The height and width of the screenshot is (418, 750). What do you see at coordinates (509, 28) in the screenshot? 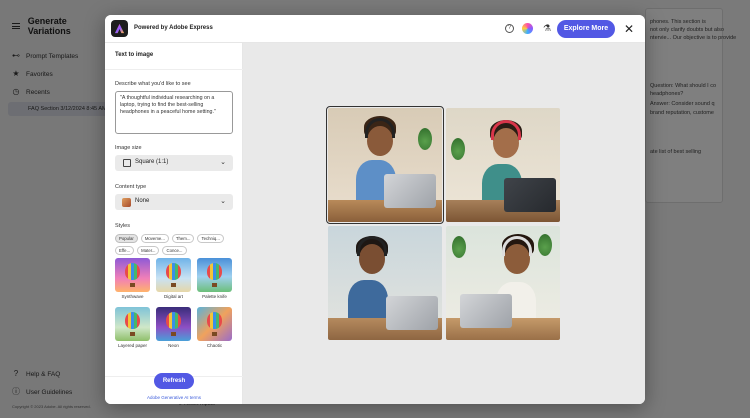
I see `help-circle-icon: ?` at bounding box center [509, 28].